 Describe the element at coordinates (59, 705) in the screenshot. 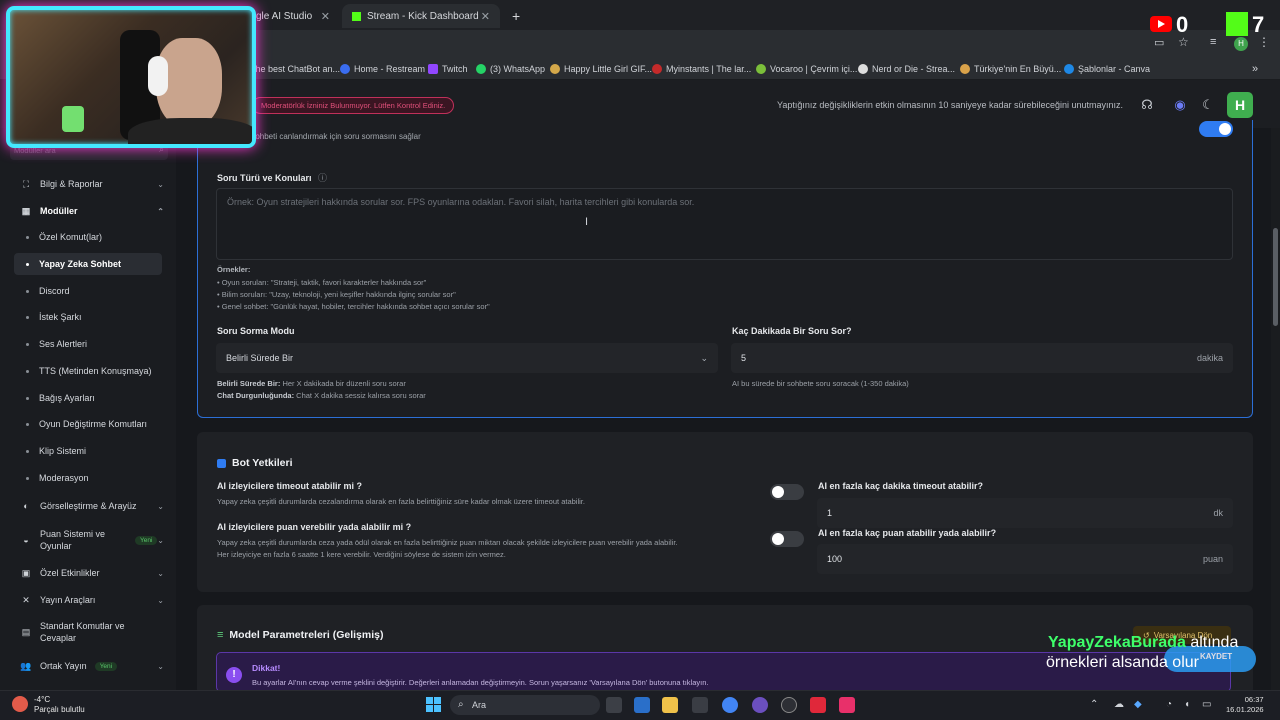

I see `weather-widget: -4°C Parçalı bulutlu` at that location.